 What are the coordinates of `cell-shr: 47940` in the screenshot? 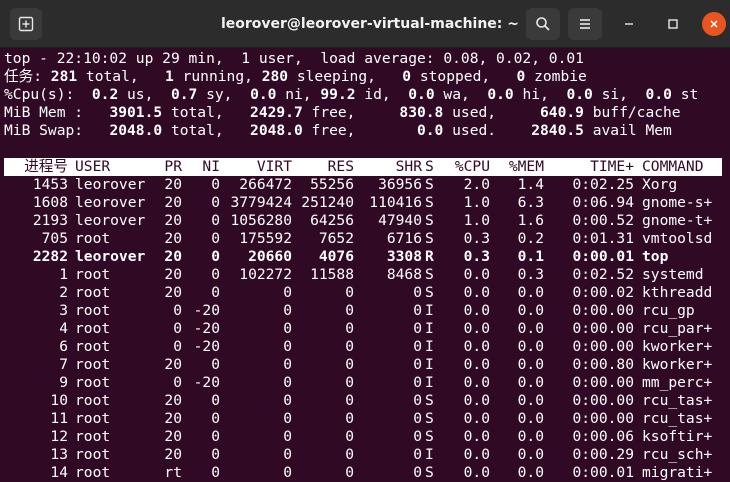 It's located at (400, 220).